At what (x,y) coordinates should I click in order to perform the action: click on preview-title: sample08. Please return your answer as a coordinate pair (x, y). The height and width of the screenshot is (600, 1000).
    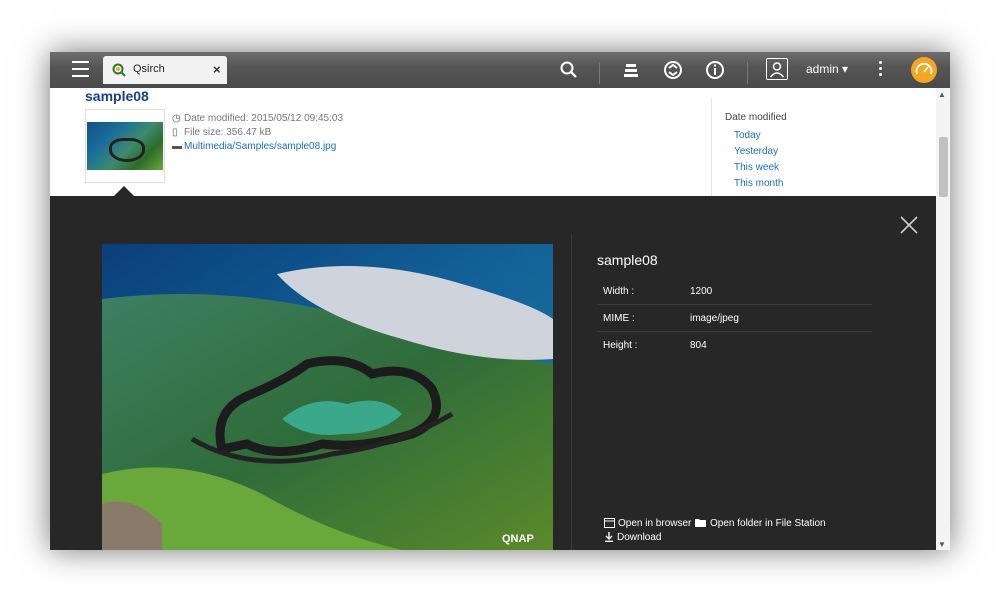
    Looking at the image, I should click on (627, 260).